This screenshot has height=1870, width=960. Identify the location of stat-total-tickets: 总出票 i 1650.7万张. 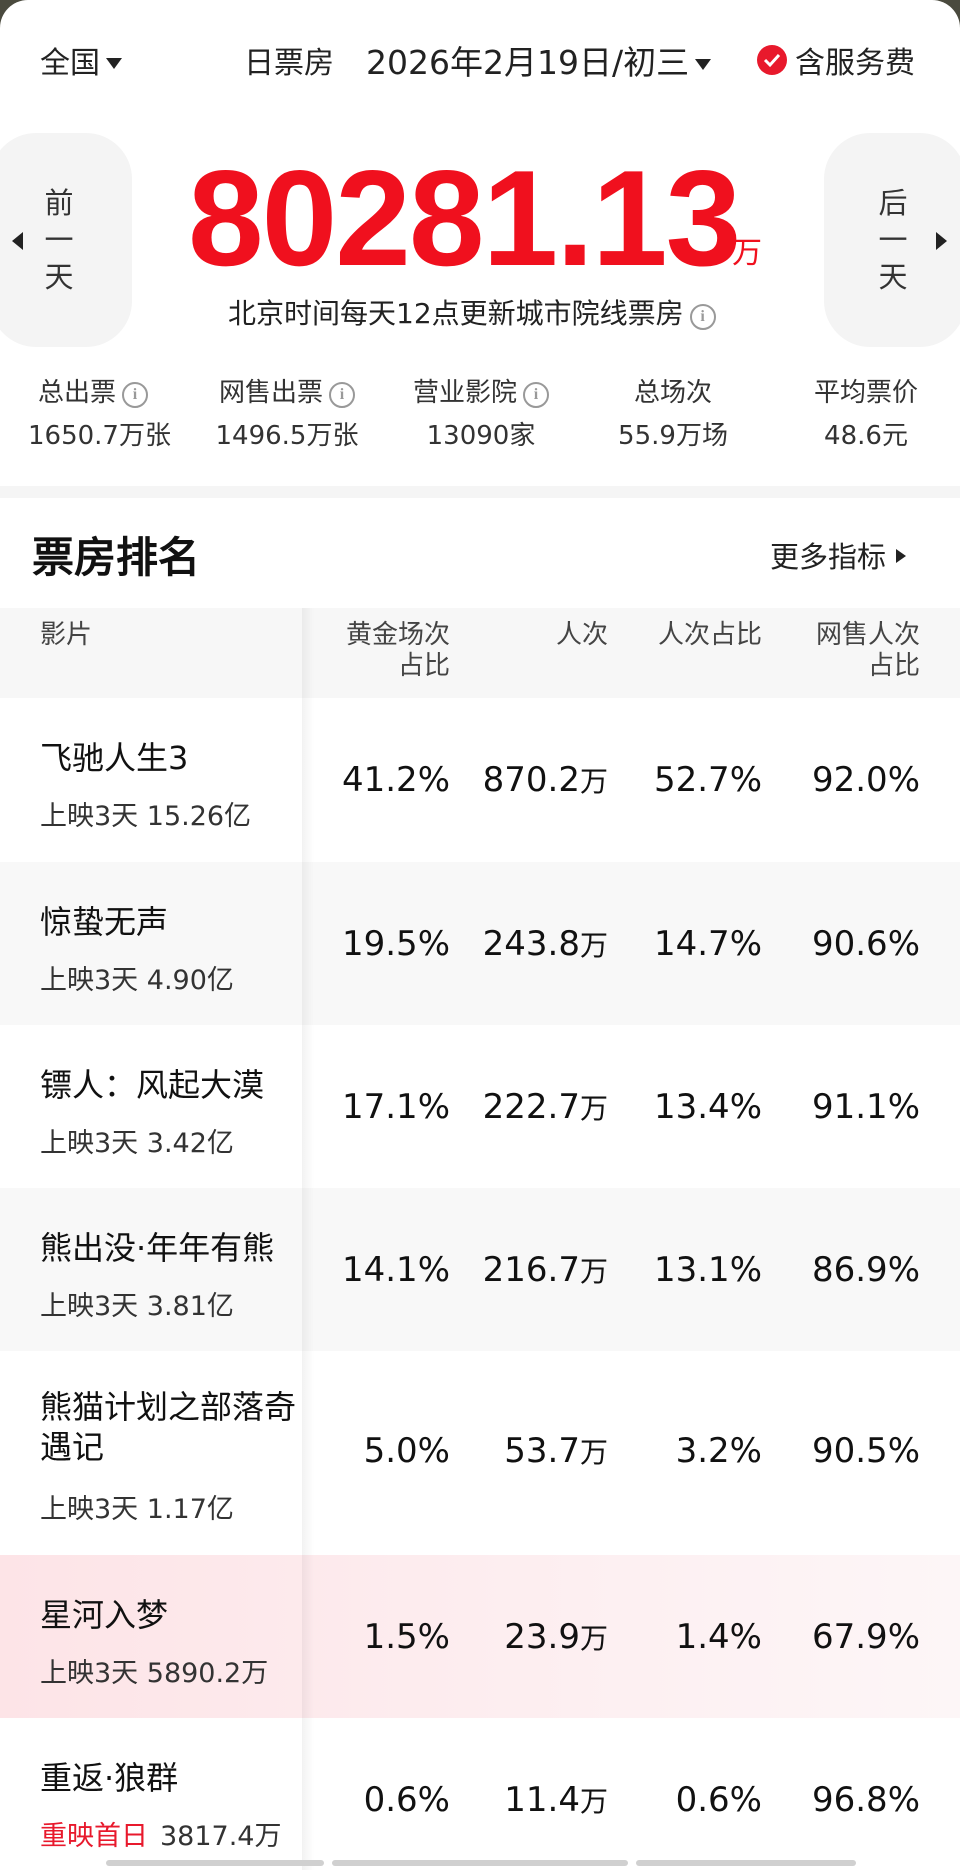
(99, 414).